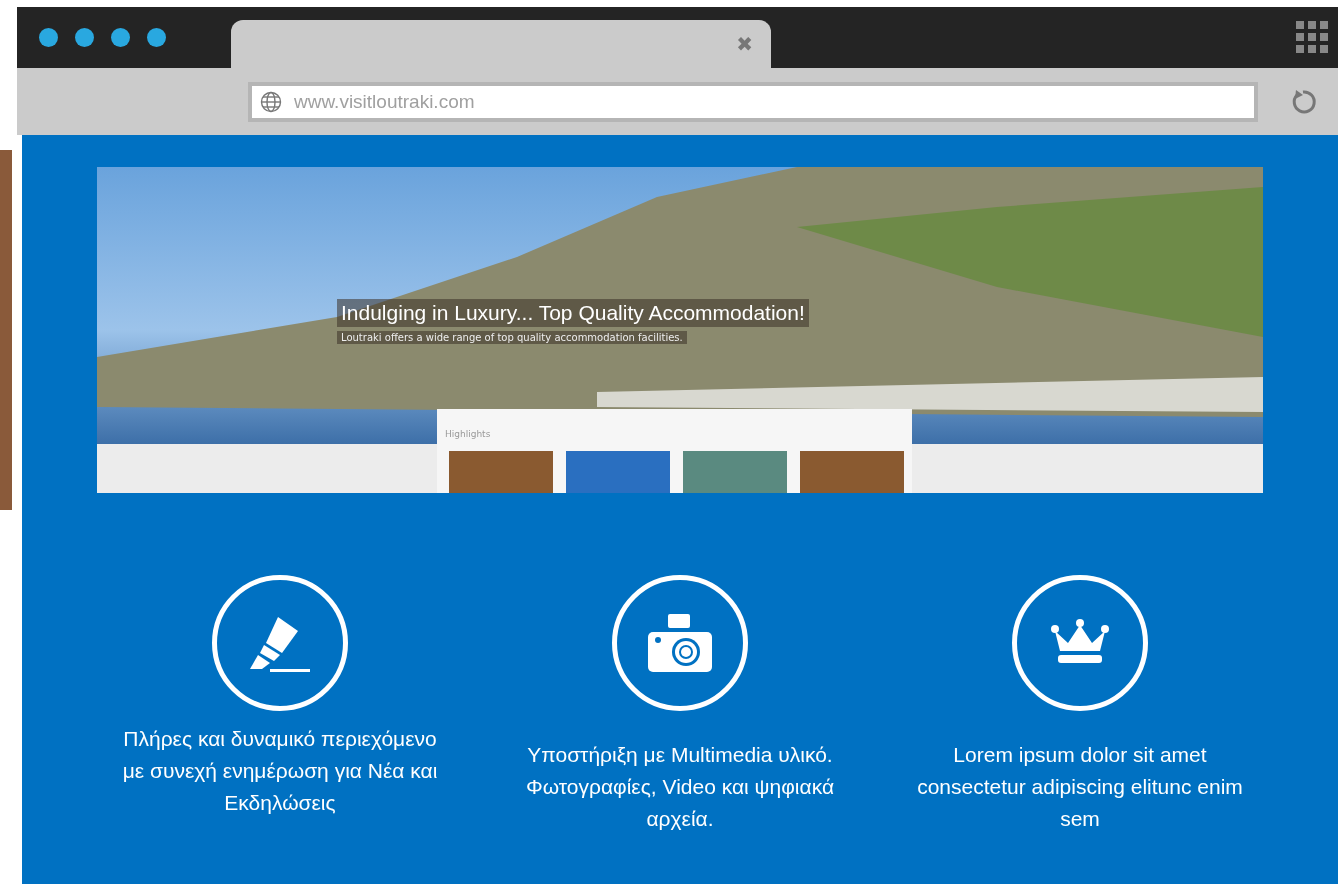 The image size is (1338, 884). Describe the element at coordinates (1312, 37) in the screenshot. I see `apps-grid-icon` at that location.